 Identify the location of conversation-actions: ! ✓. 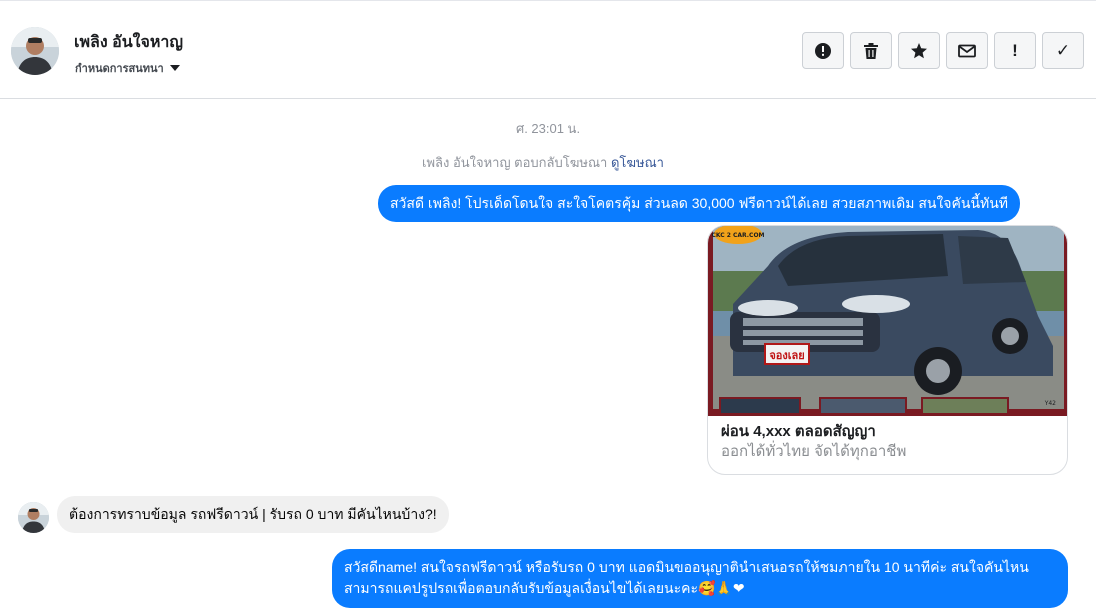
(943, 50).